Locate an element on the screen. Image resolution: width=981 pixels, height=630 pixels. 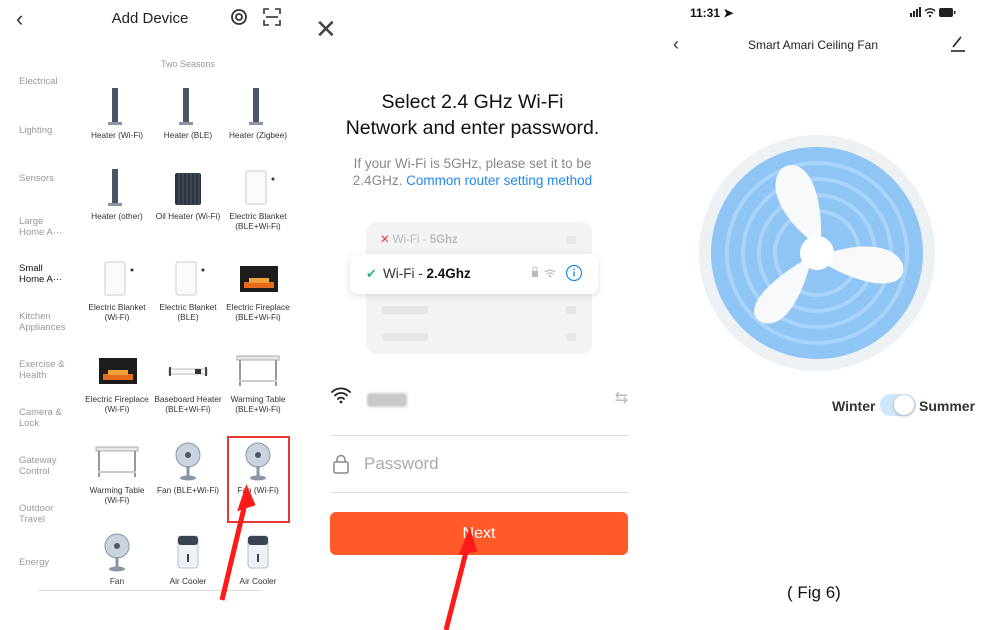
device-tile: Warming Table (BLE+Wi-Fi) is located at coordinates (258, 382).